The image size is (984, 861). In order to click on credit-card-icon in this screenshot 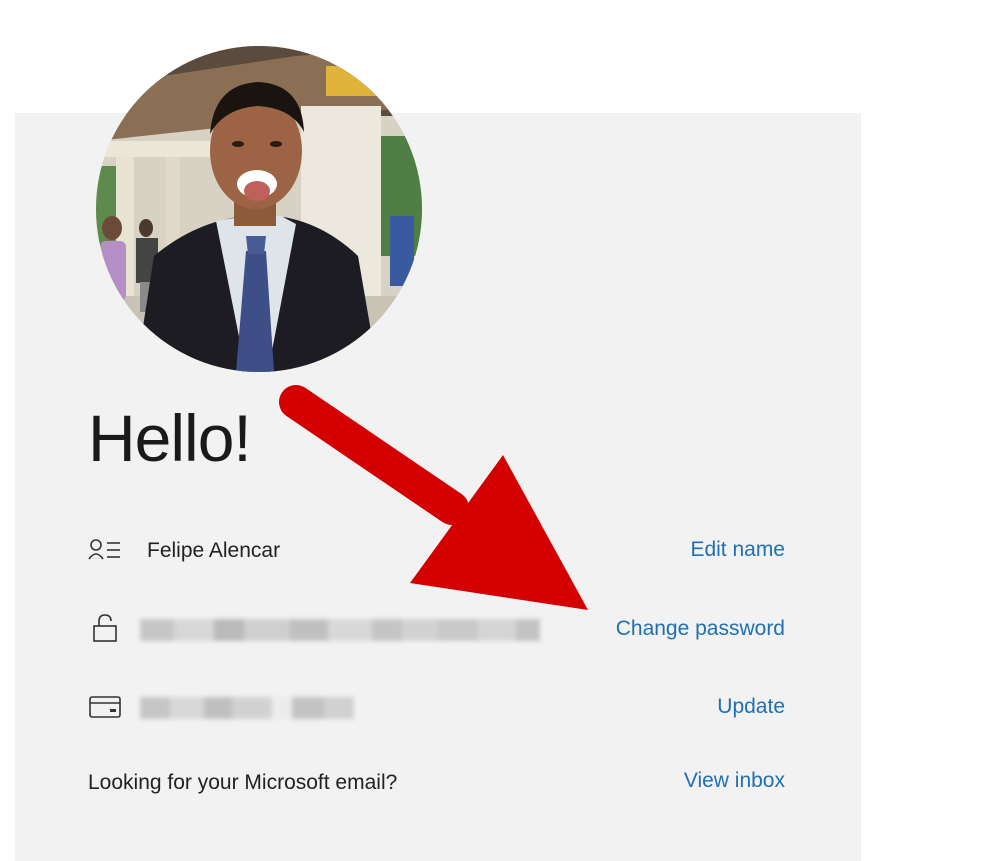, I will do `click(105, 707)`.